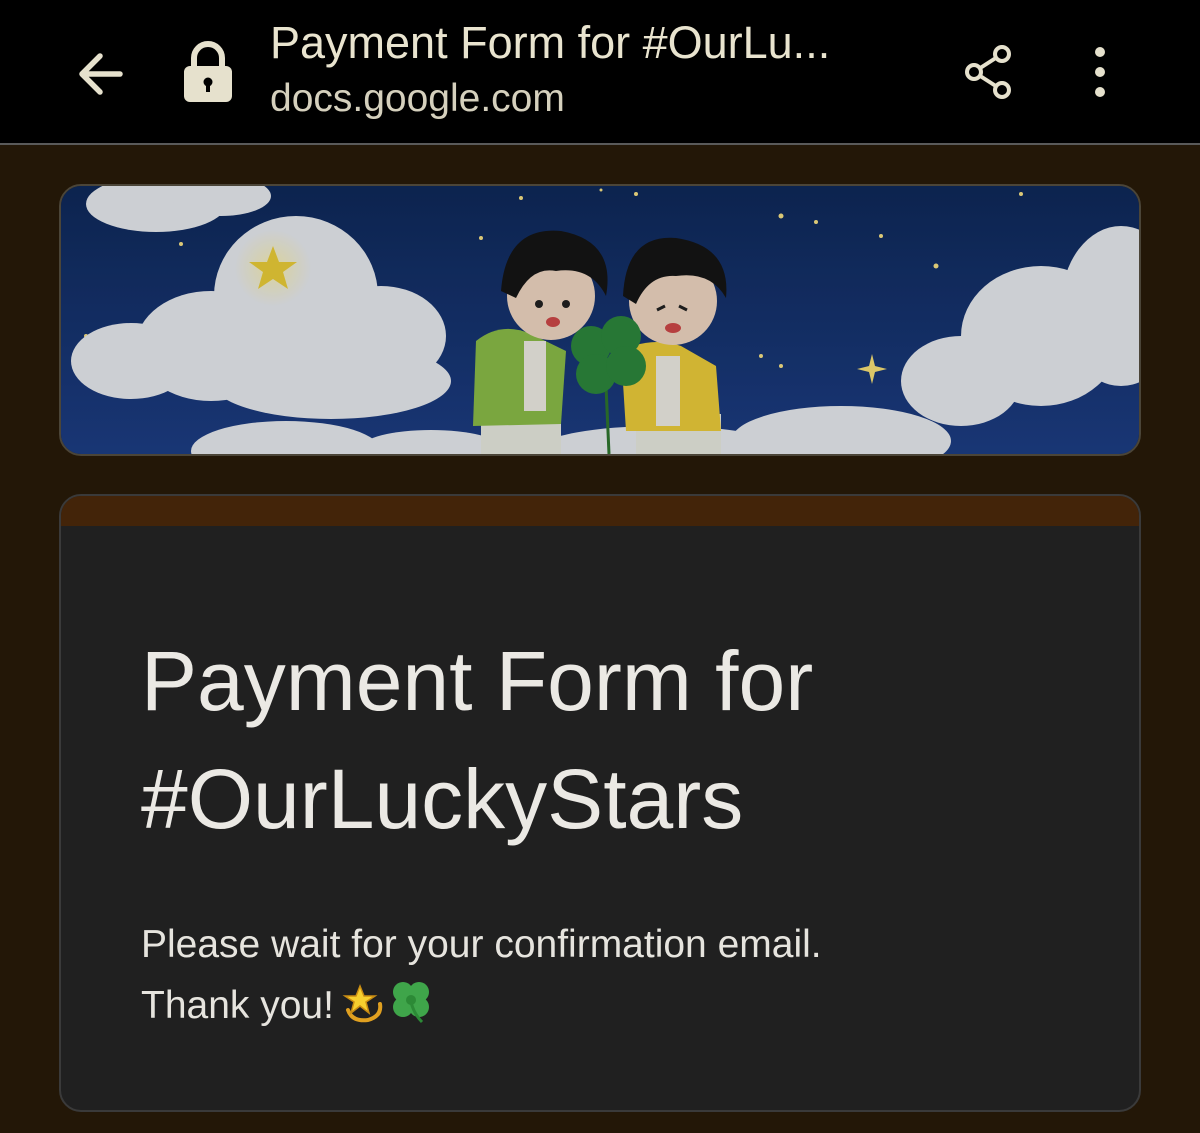 Image resolution: width=1200 pixels, height=1133 pixels. What do you see at coordinates (208, 73) in the screenshot?
I see `lock-icon` at bounding box center [208, 73].